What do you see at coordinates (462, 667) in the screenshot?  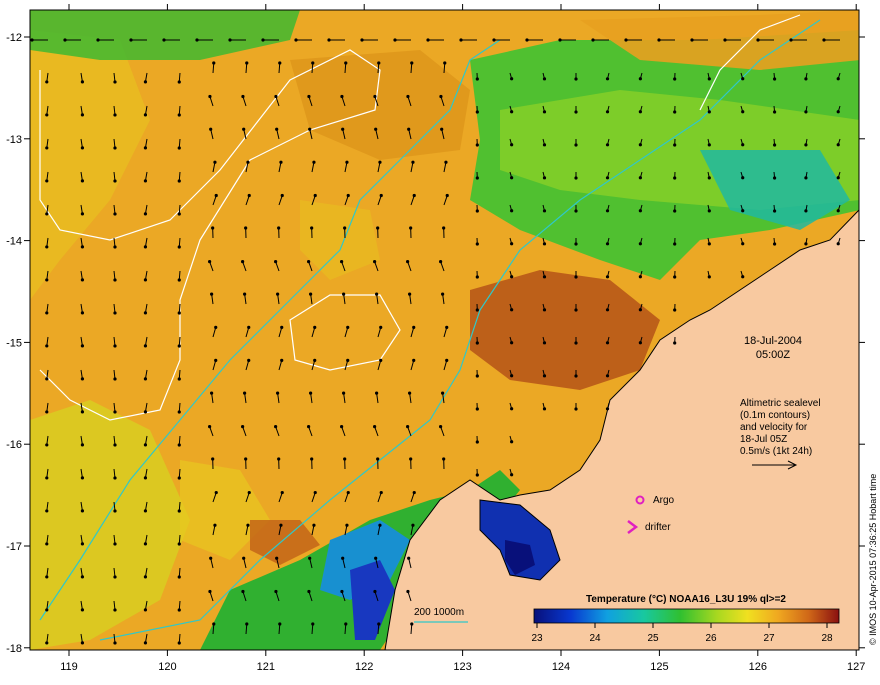 I see `lon-tick-label: 123` at bounding box center [462, 667].